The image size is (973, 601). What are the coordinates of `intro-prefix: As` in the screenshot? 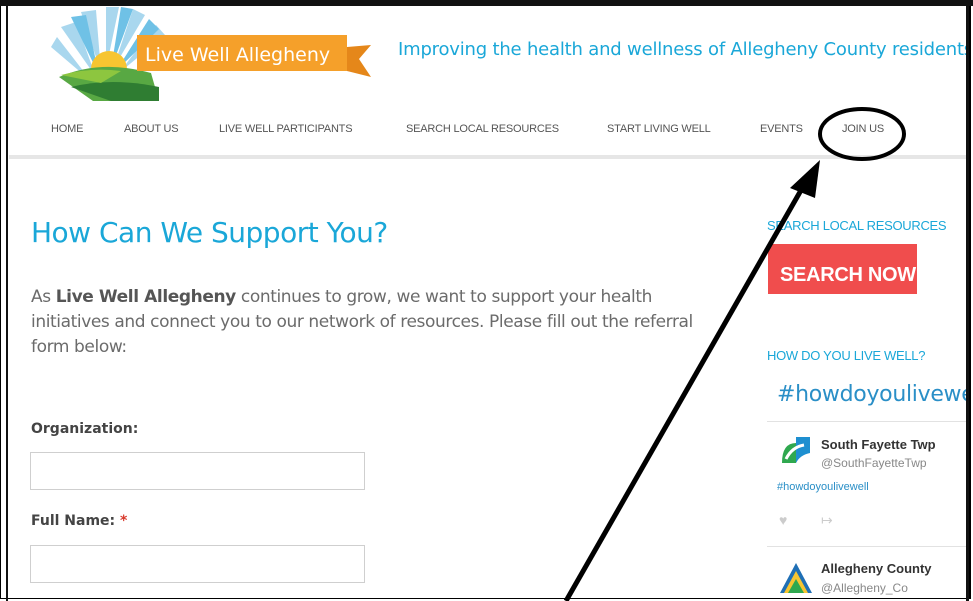 It's located at (43, 297).